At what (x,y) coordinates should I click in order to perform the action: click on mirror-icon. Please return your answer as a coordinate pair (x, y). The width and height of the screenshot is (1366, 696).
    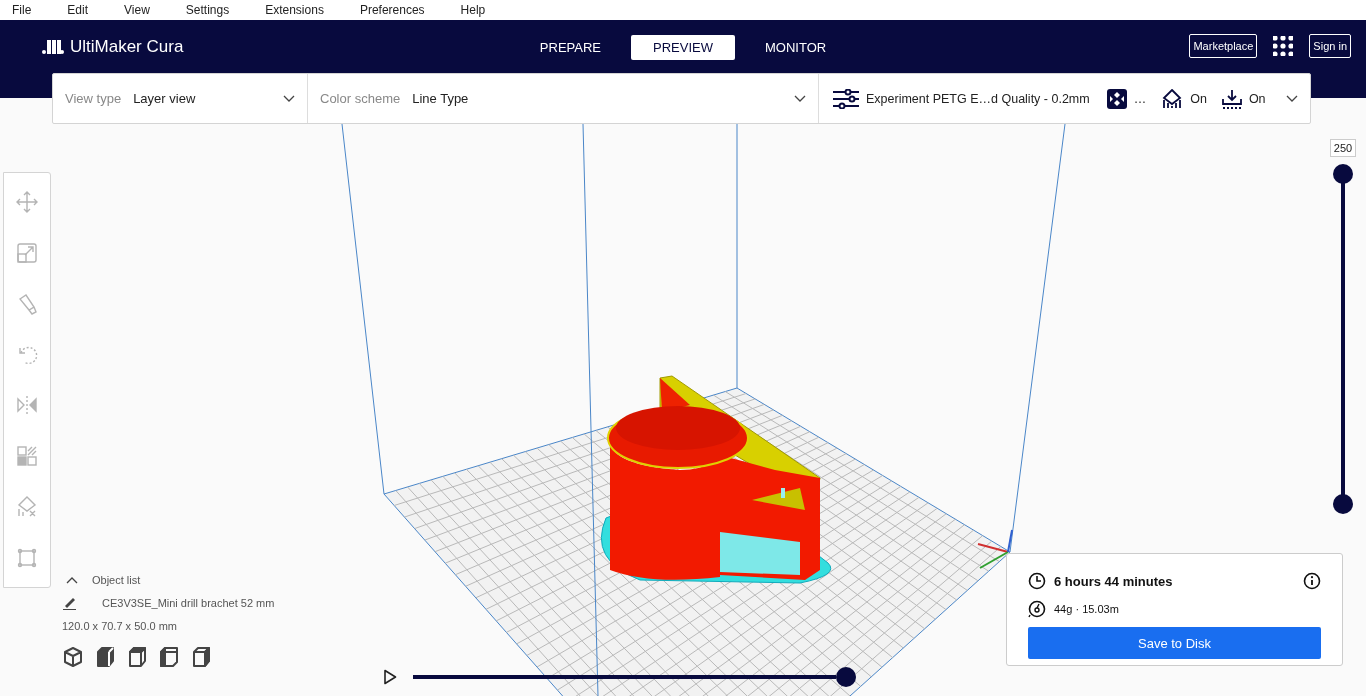
    Looking at the image, I should click on (27, 405).